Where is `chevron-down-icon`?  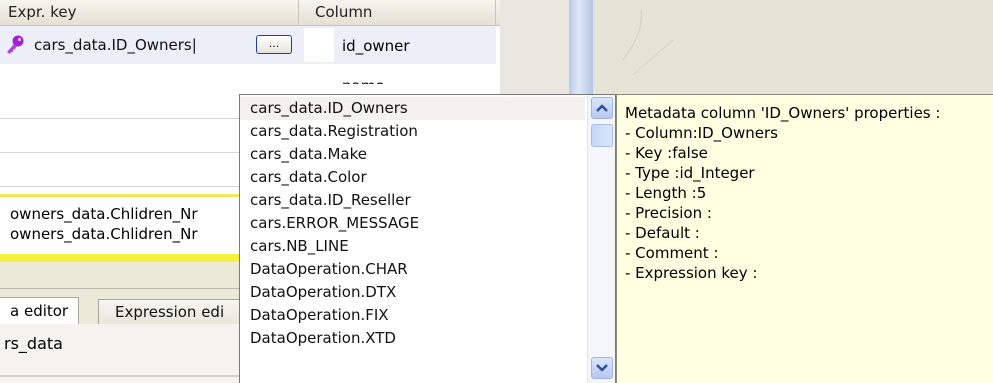 chevron-down-icon is located at coordinates (602, 368).